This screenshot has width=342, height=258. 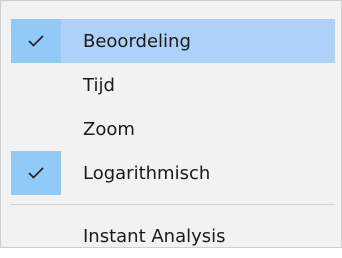 I want to click on menu-separator, so click(x=173, y=204).